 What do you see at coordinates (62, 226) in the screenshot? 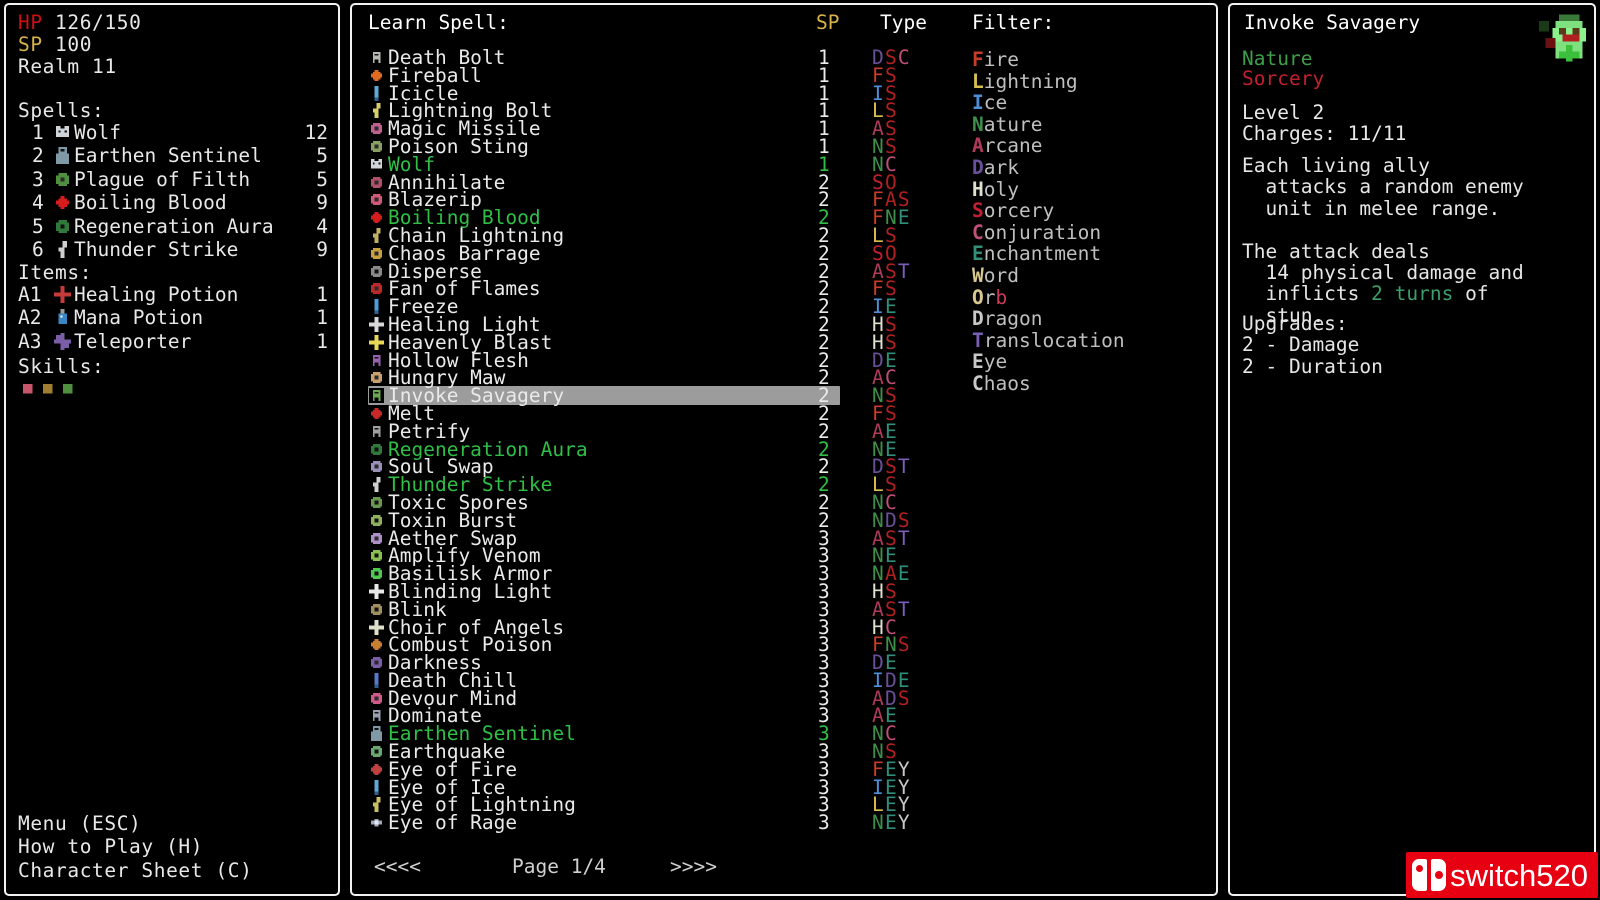
I see `regen-icon` at bounding box center [62, 226].